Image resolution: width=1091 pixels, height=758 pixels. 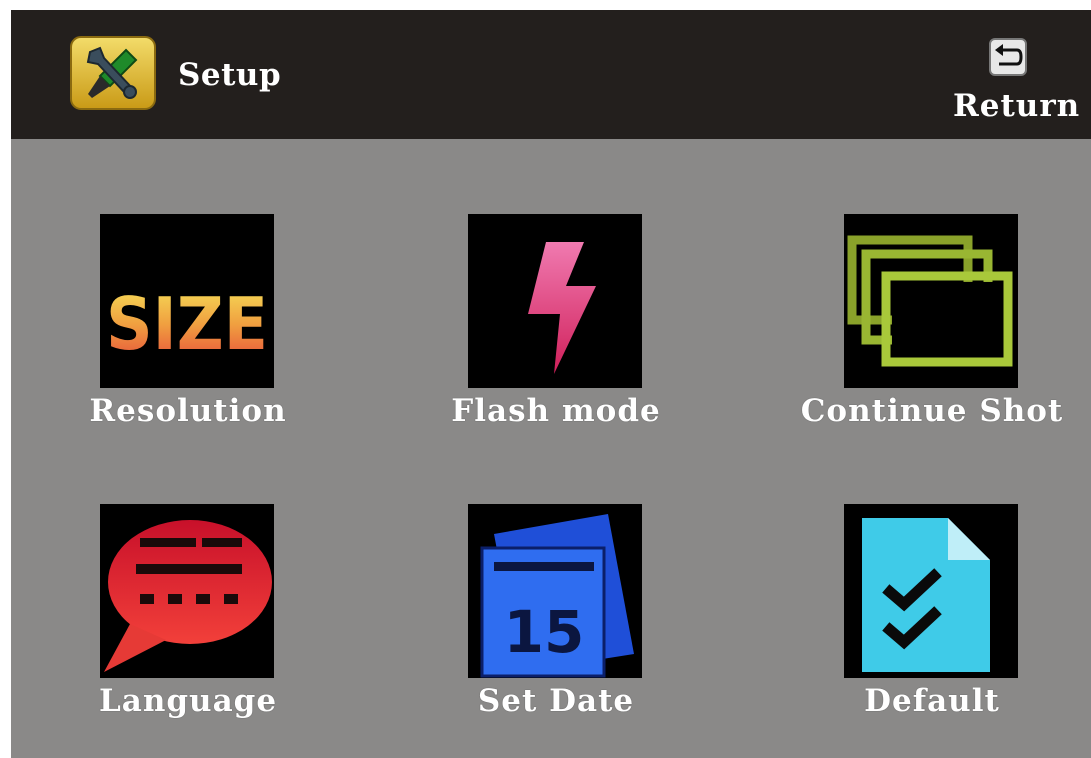 What do you see at coordinates (188, 411) in the screenshot?
I see `menu-item-label: Resolution` at bounding box center [188, 411].